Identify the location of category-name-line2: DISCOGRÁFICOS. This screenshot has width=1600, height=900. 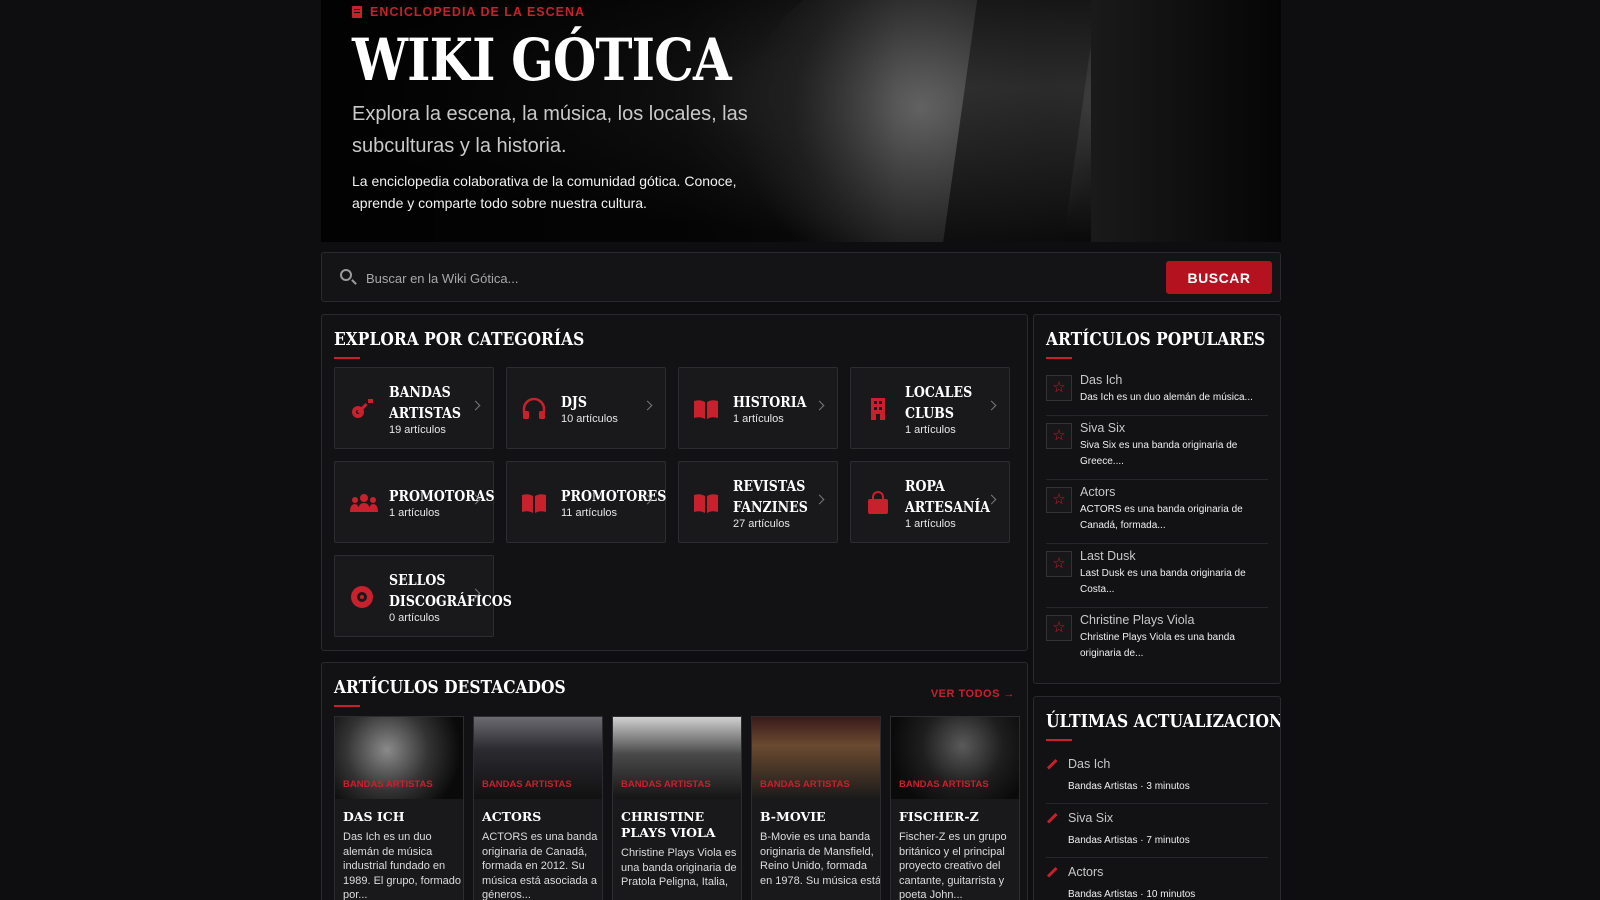
(450, 601).